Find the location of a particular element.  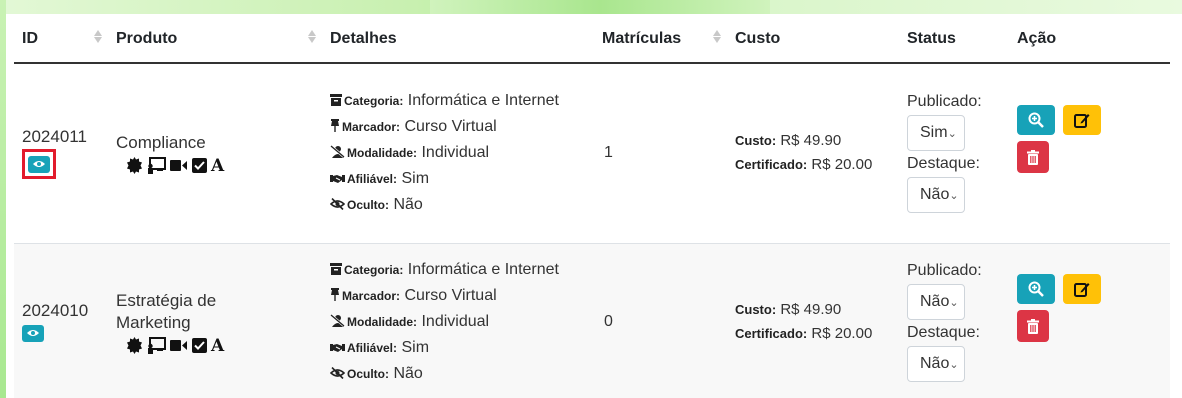

publicado-value: Não is located at coordinates (935, 301).